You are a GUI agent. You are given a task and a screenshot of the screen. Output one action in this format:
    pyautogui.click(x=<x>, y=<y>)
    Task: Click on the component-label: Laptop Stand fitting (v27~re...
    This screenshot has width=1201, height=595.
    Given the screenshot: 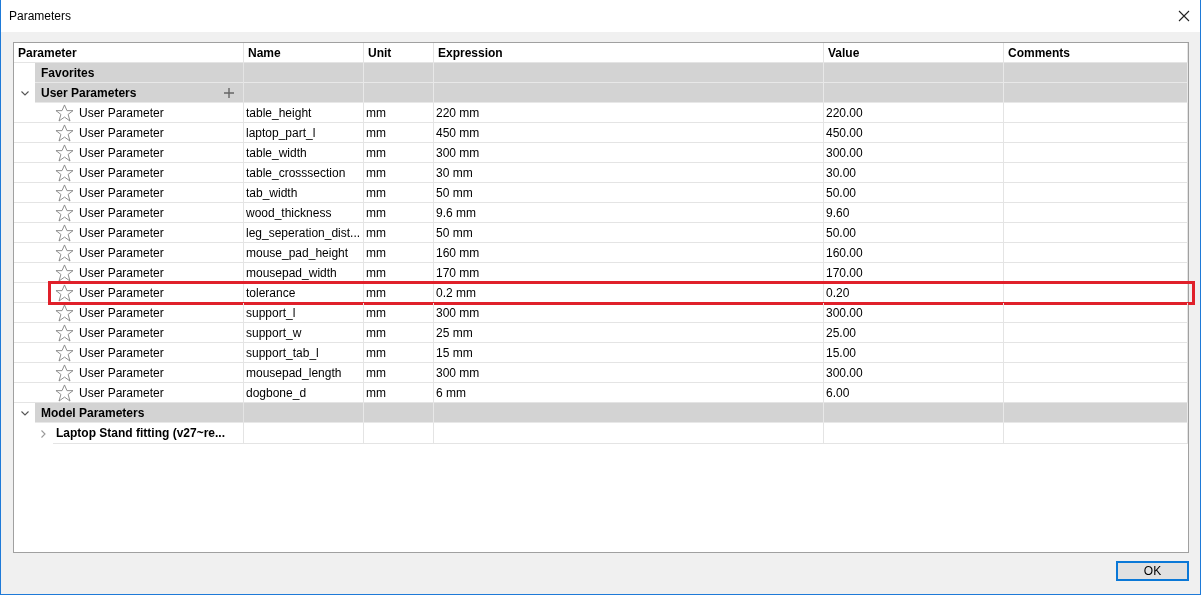 What is the action you would take?
    pyautogui.click(x=148, y=433)
    